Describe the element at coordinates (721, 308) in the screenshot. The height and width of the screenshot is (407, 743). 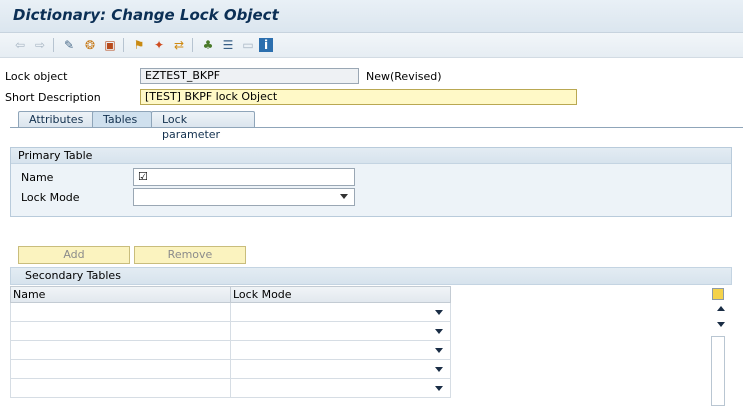
I see `scroll-up-icon` at that location.